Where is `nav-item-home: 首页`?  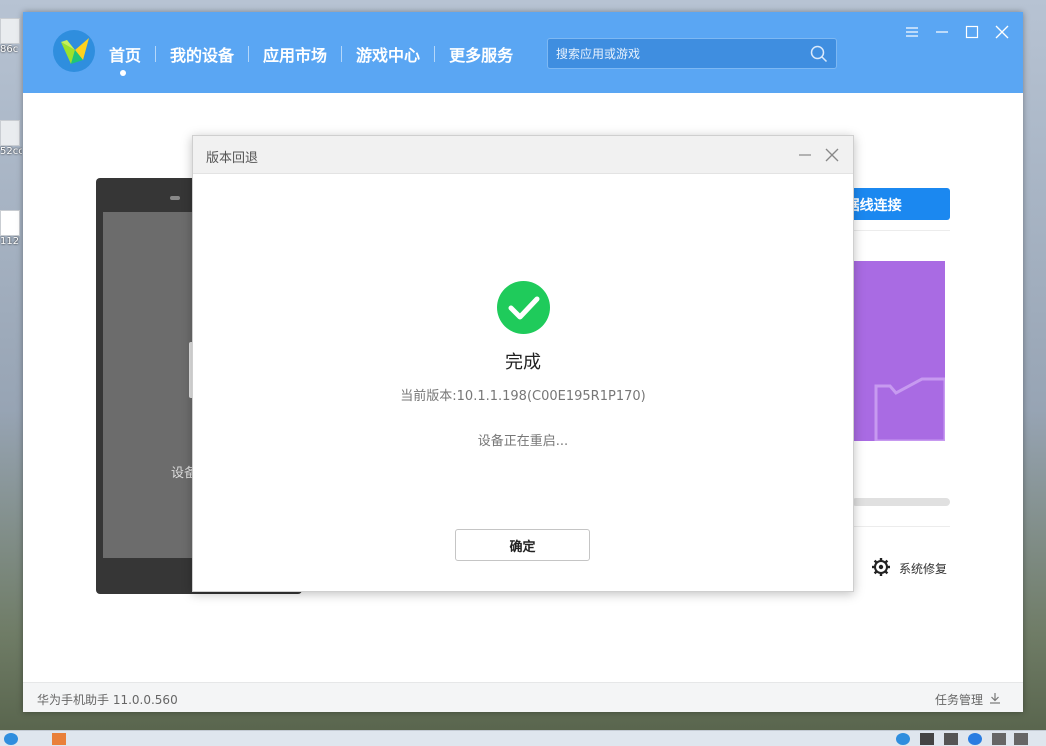 nav-item-home: 首页 is located at coordinates (132, 59).